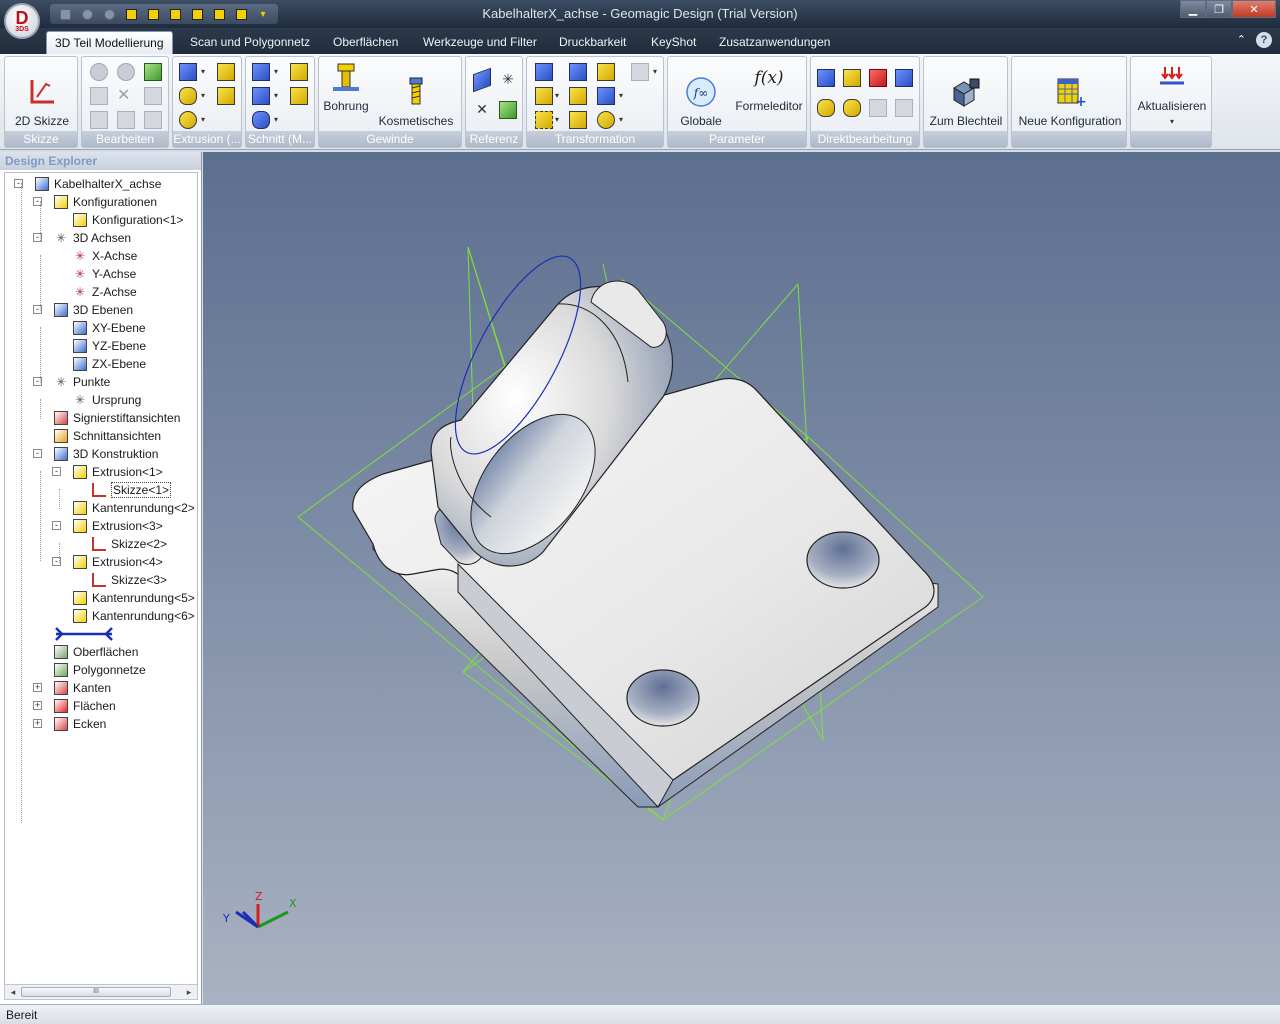  What do you see at coordinates (109, 42) in the screenshot?
I see `tab-3d-teil-modellierung: 3D Teil Modellierung` at bounding box center [109, 42].